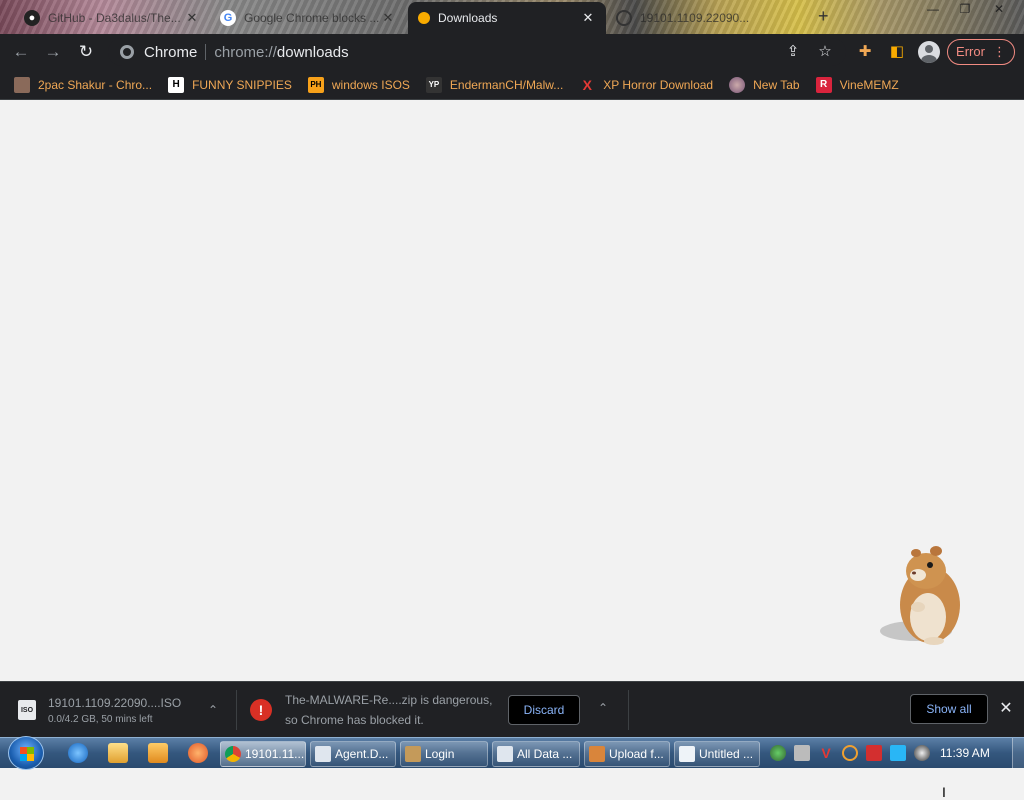 The image size is (1024, 800). What do you see at coordinates (477, 52) in the screenshot?
I see `address-bar: Chrome chrome://downloads` at bounding box center [477, 52].